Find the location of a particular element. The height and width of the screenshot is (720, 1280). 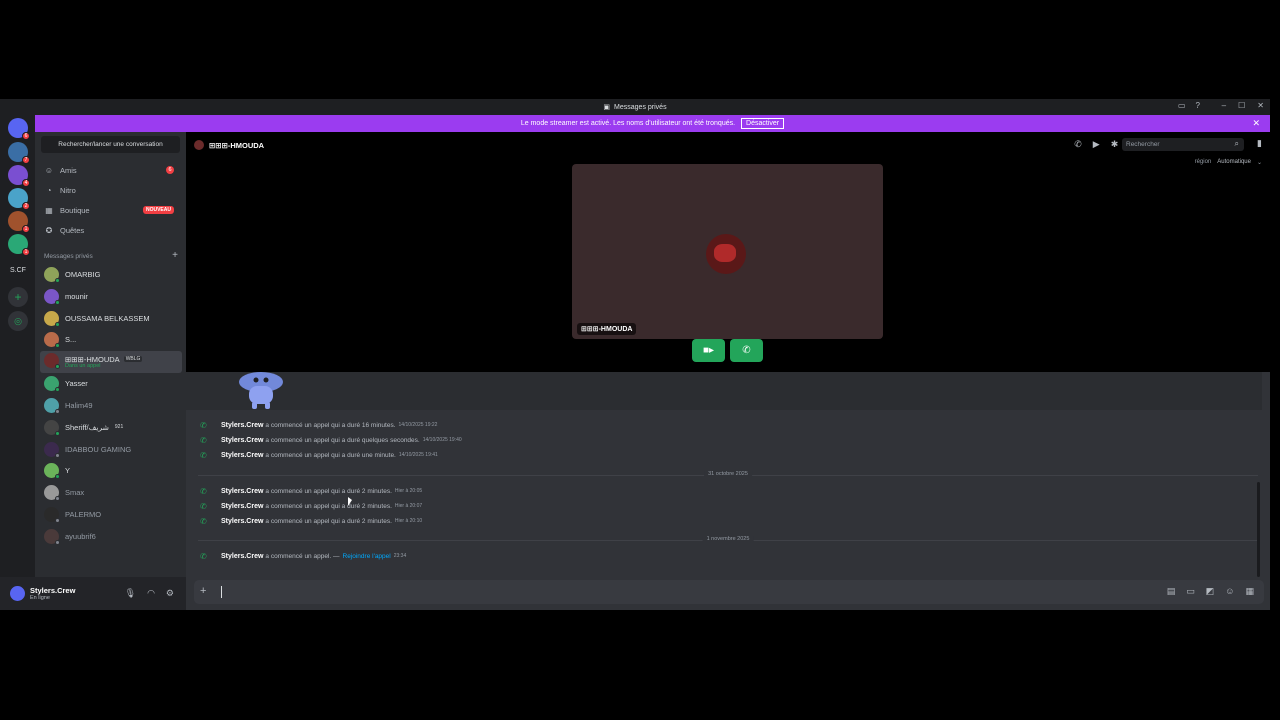

close-window-button: ✕ is located at coordinates (1260, 105).